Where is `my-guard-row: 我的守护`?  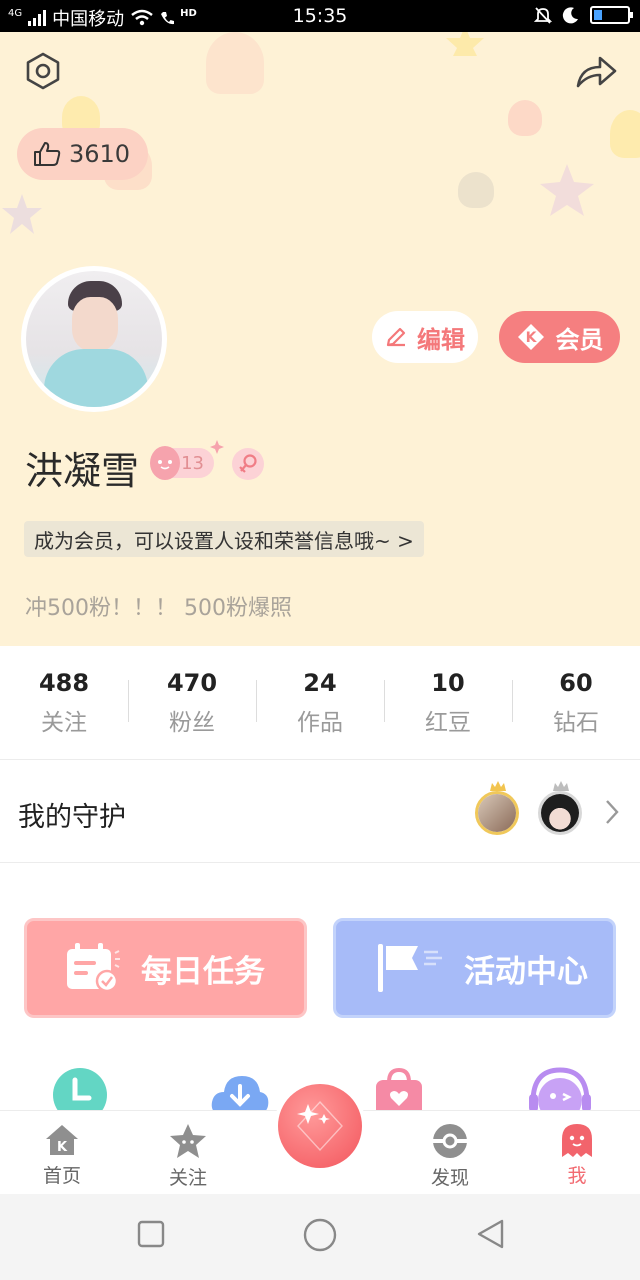
my-guard-row: 我的守护 is located at coordinates (320, 812).